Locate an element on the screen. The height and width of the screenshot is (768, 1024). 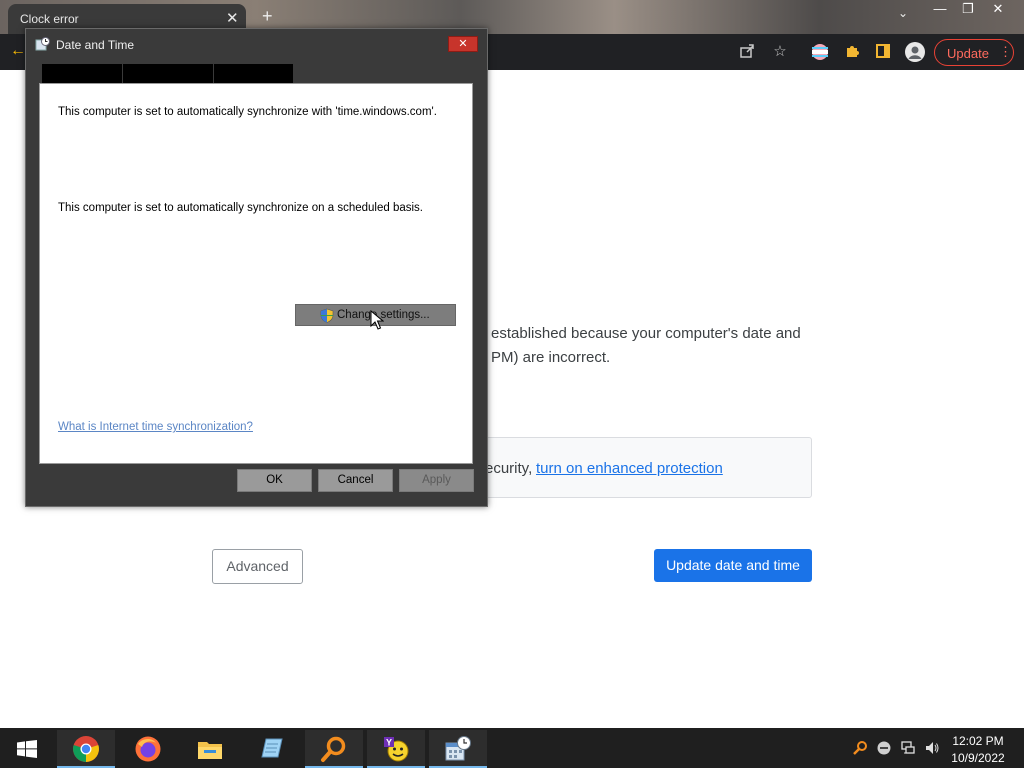
calendar-clock-icon is located at coordinates (458, 748).